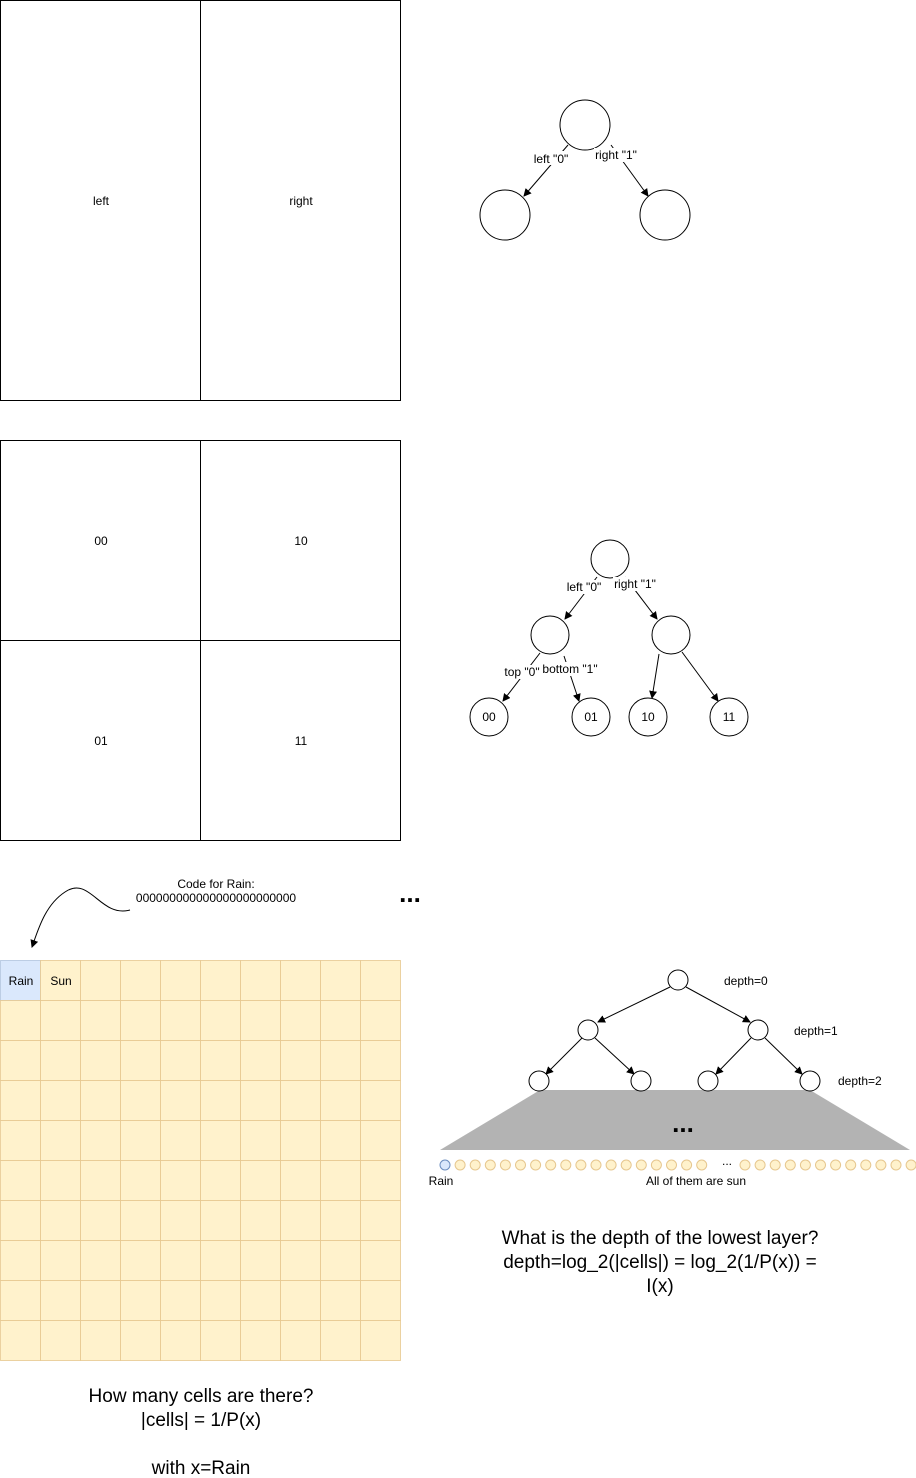 The width and height of the screenshot is (916, 1478). Describe the element at coordinates (610, 559) in the screenshot. I see `tree2-root` at that location.